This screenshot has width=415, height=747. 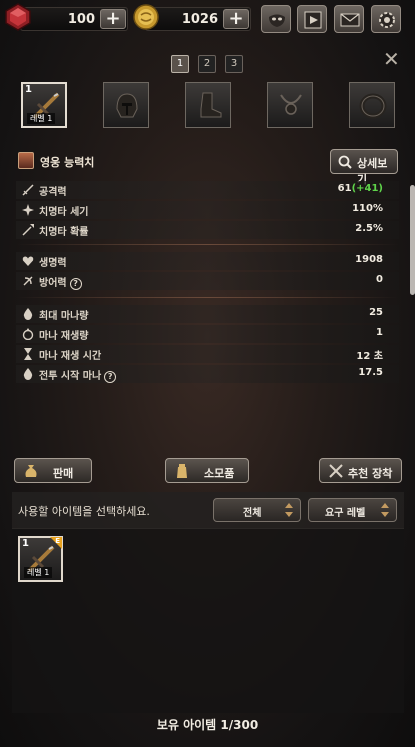 What do you see at coordinates (84, 511) in the screenshot?
I see `inventory-hint: 사용할 아이템을 선택하세요.` at bounding box center [84, 511].